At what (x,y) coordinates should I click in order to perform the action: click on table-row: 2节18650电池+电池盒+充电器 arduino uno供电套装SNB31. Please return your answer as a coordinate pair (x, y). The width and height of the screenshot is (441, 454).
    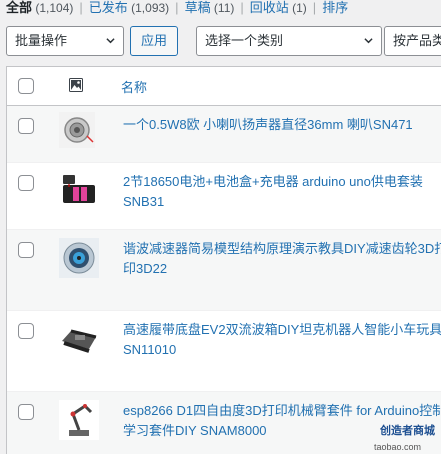
    Looking at the image, I should click on (224, 196).